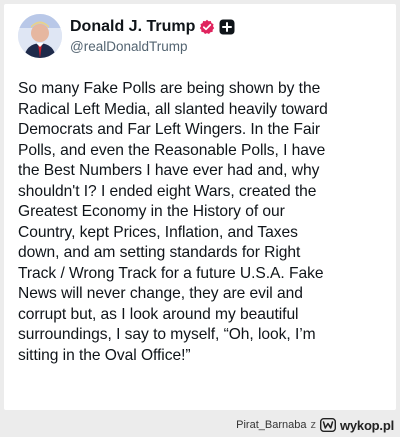  Describe the element at coordinates (207, 27) in the screenshot. I see `verified-badge-icon` at that location.